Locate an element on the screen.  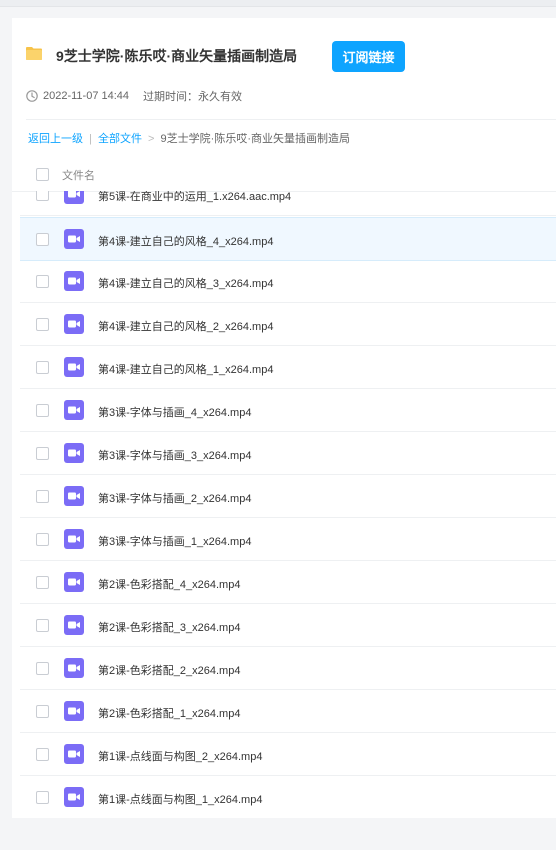
file-name: 第4课-建立自己的风格_1_x264.mp4 is located at coordinates (185, 369).